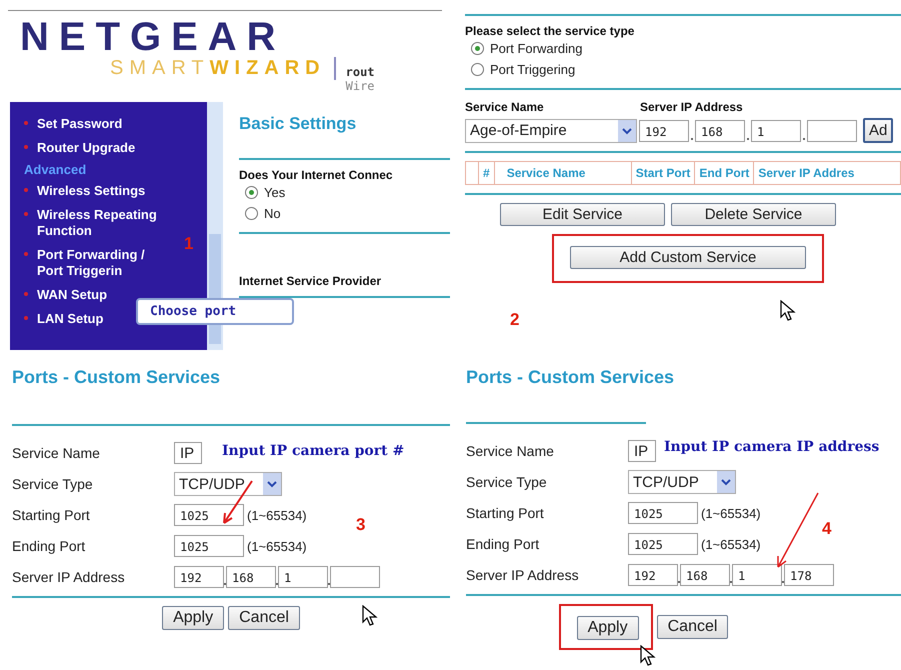 The height and width of the screenshot is (670, 901). Describe the element at coordinates (80, 150) in the screenshot. I see `menu-item: Router Upgrade` at that location.